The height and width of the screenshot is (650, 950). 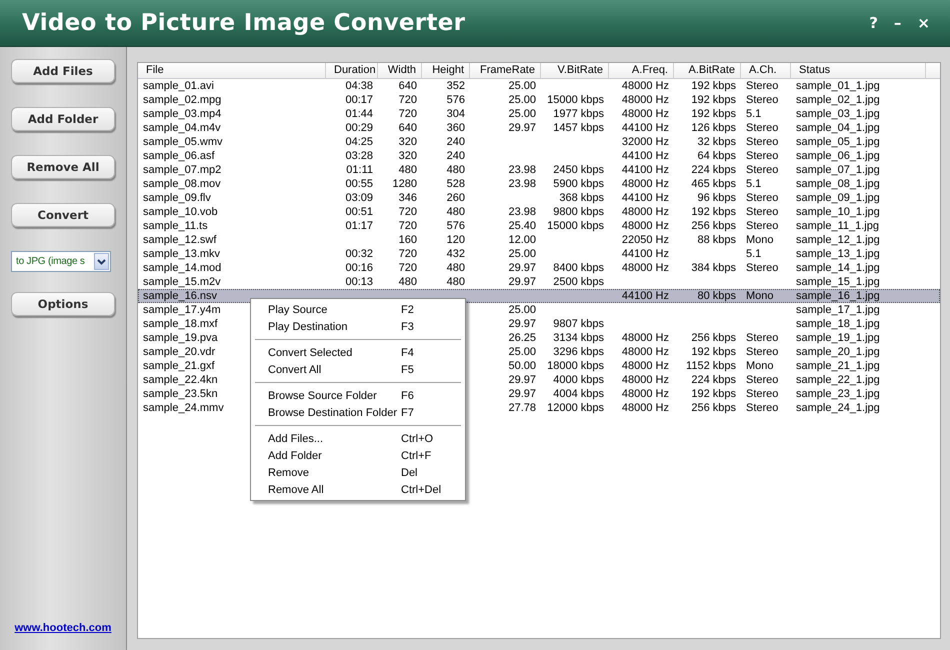 I want to click on table-cell: sample_02.mpg, so click(x=182, y=100).